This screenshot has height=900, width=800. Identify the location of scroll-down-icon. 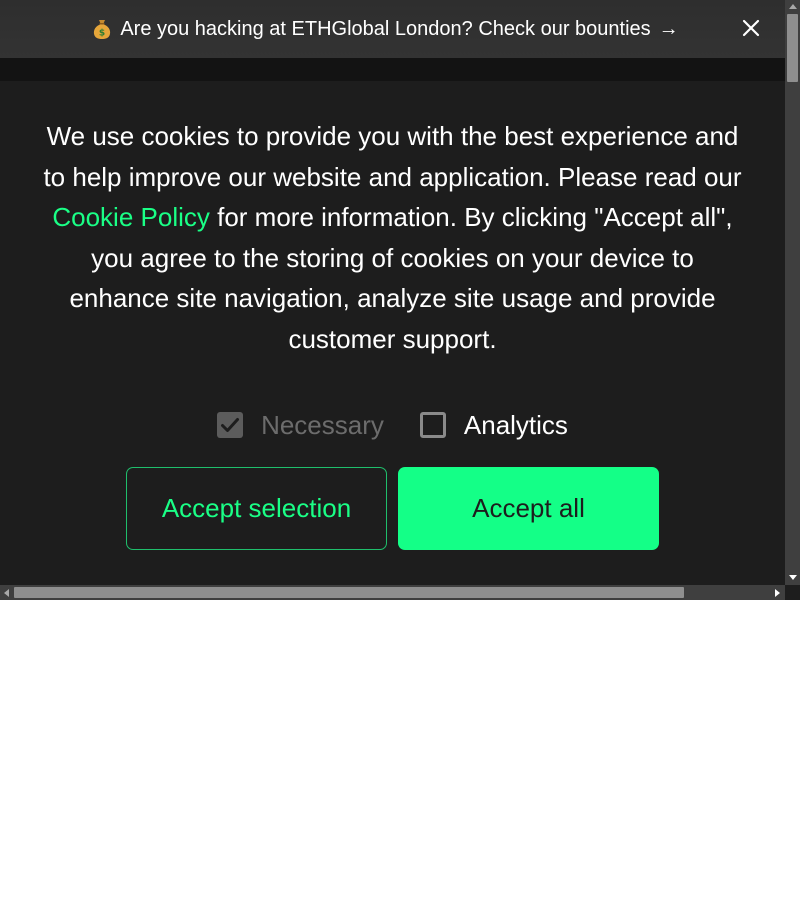
(793, 577).